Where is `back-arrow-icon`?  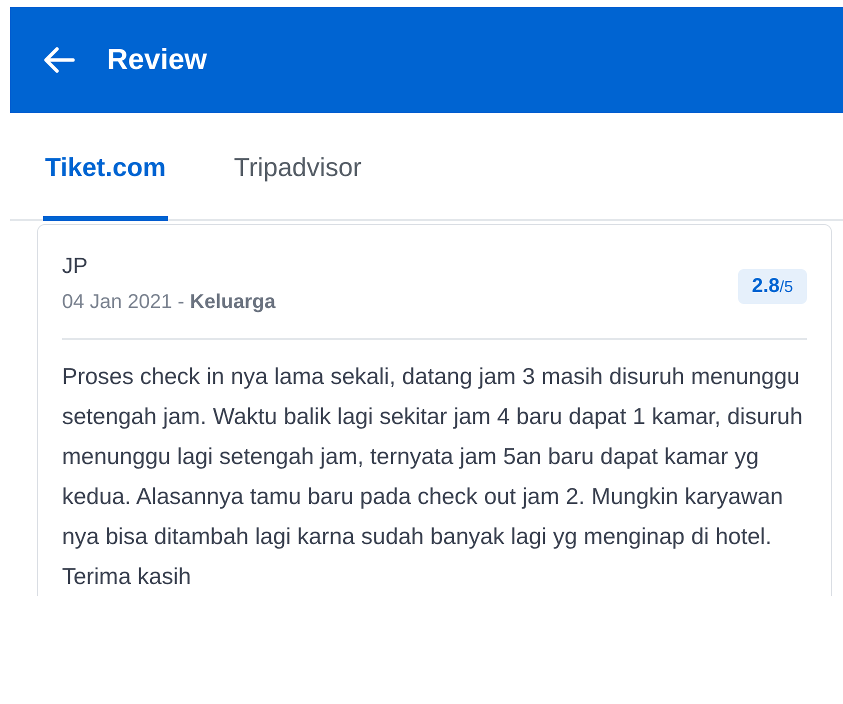
back-arrow-icon is located at coordinates (59, 60).